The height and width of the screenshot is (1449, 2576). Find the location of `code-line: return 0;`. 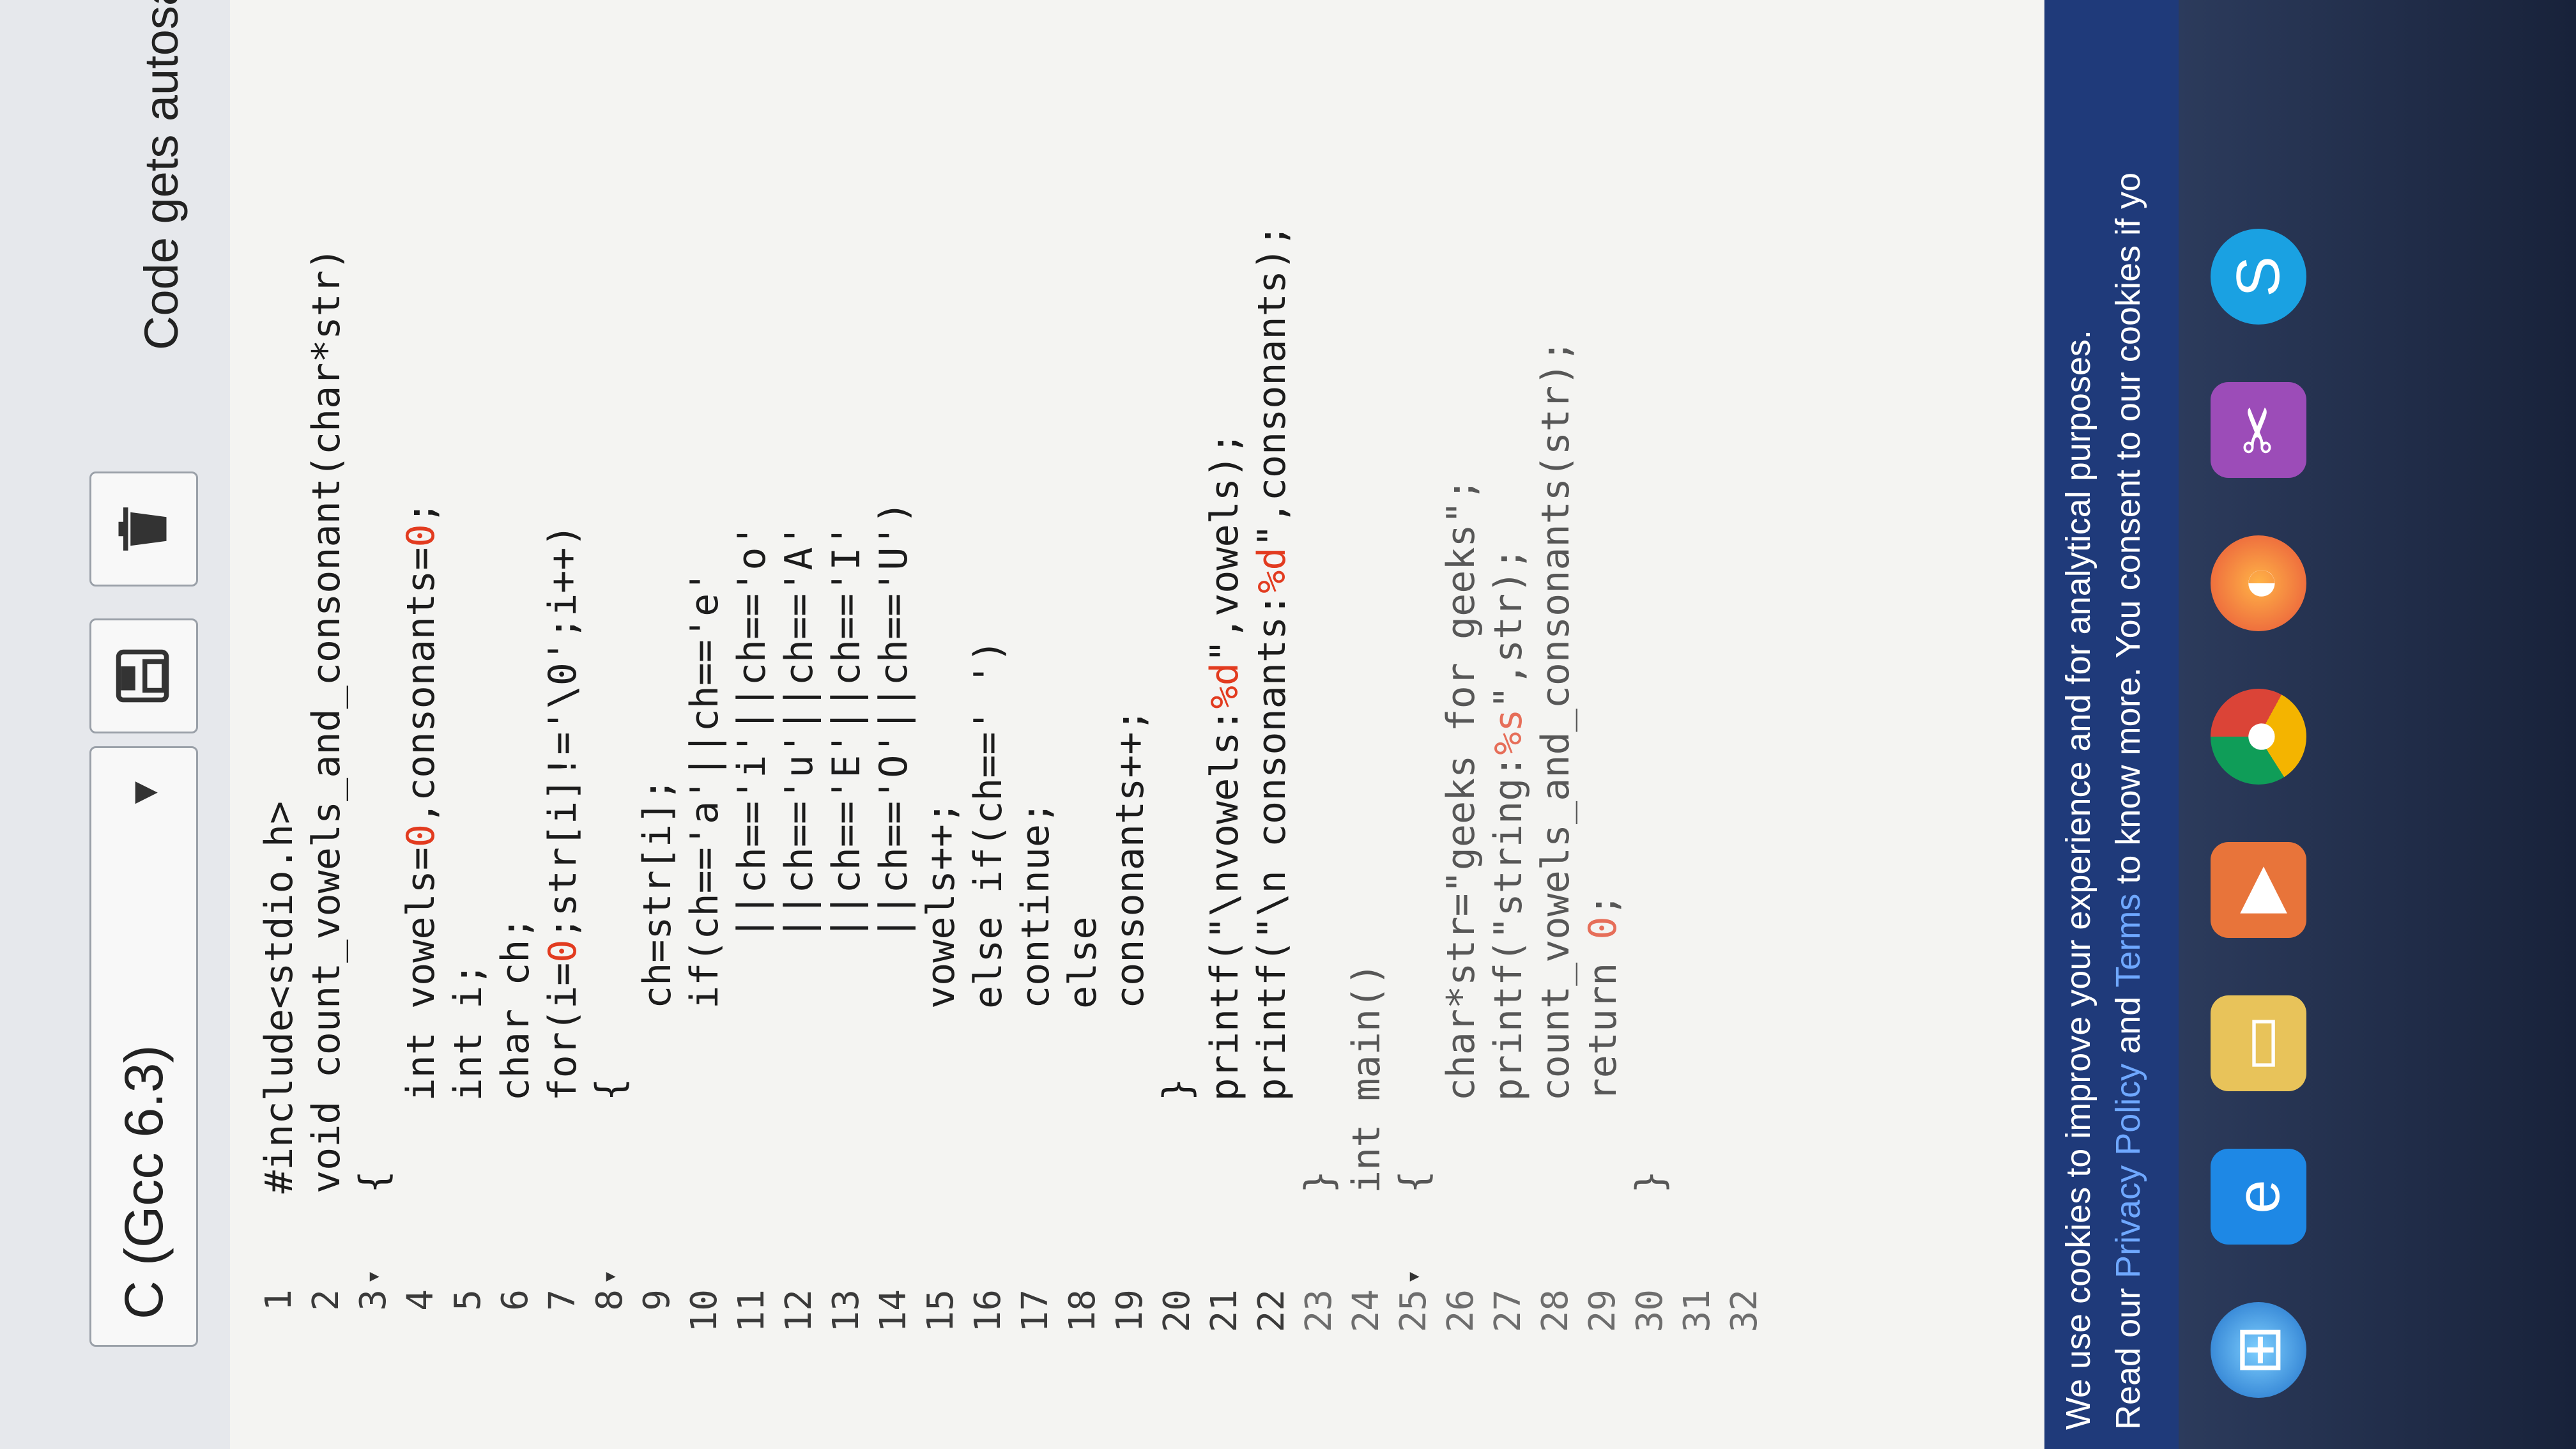

code-line: return 0; is located at coordinates (1603, 1043).